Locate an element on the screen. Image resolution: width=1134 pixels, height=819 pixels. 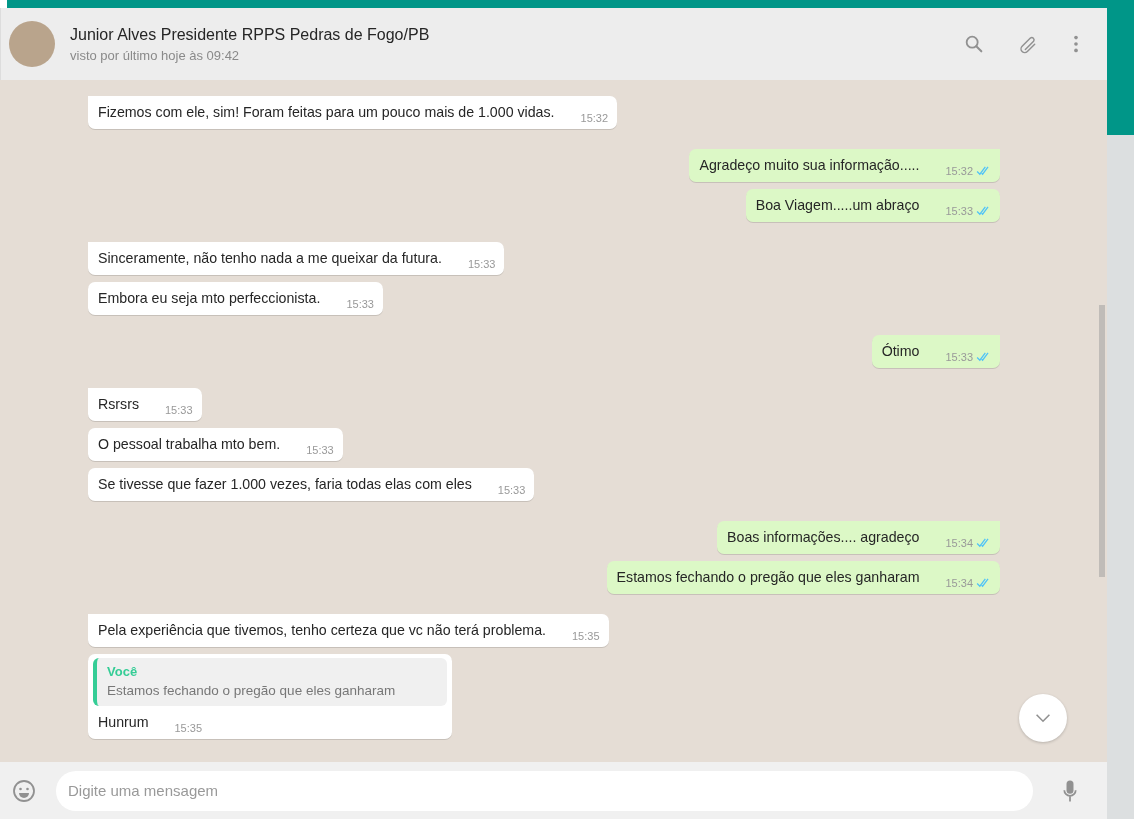
message-text: Boa Viagem.....um abraço is located at coordinates (837, 205).